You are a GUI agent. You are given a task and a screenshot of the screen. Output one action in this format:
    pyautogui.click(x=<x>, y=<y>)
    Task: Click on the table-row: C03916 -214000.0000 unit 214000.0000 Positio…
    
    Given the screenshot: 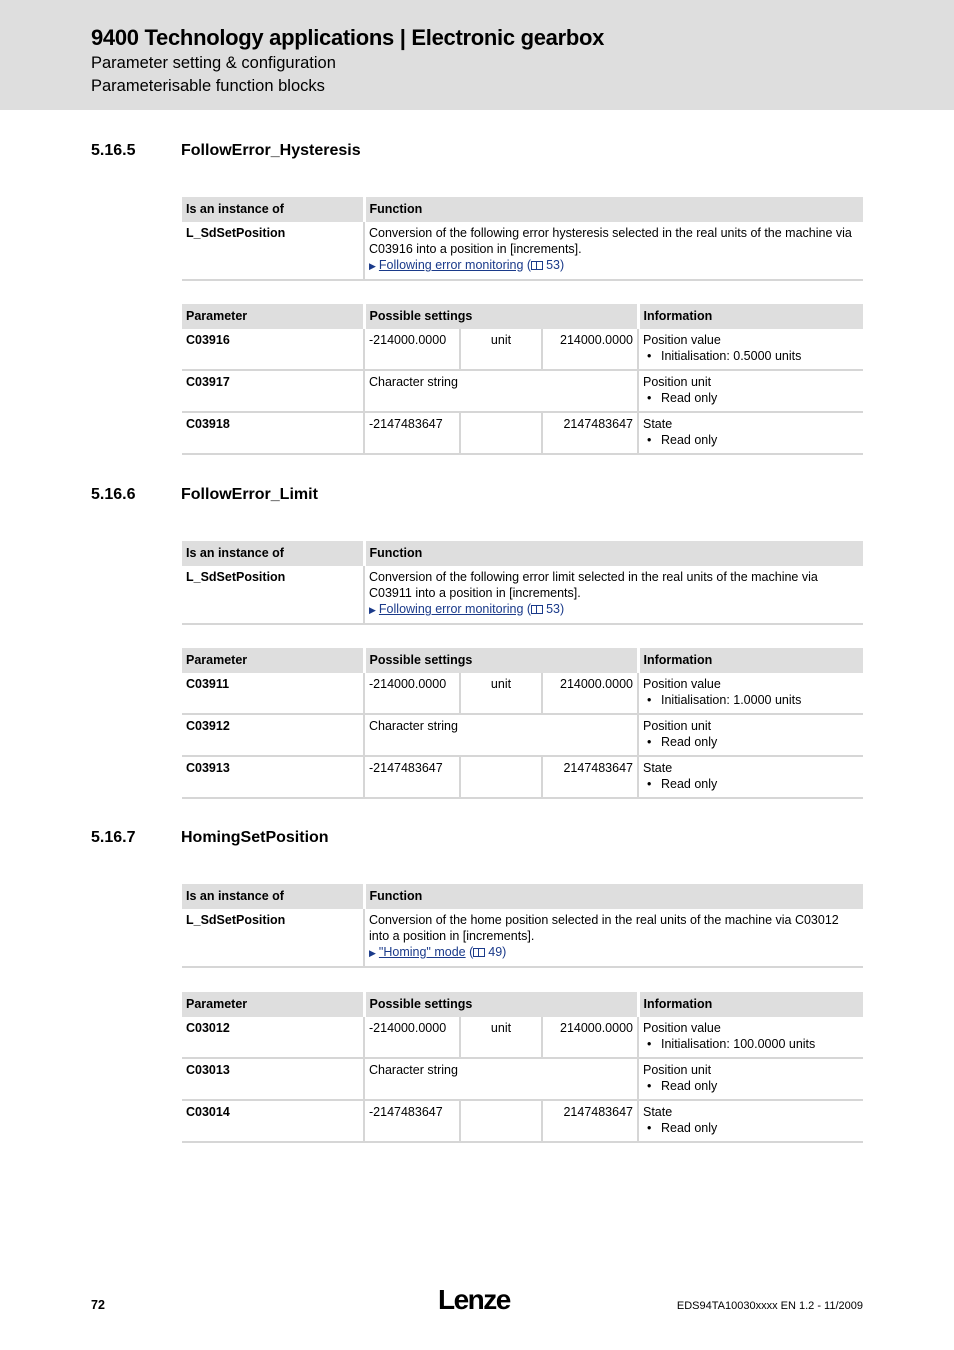 What is the action you would take?
    pyautogui.click(x=522, y=350)
    